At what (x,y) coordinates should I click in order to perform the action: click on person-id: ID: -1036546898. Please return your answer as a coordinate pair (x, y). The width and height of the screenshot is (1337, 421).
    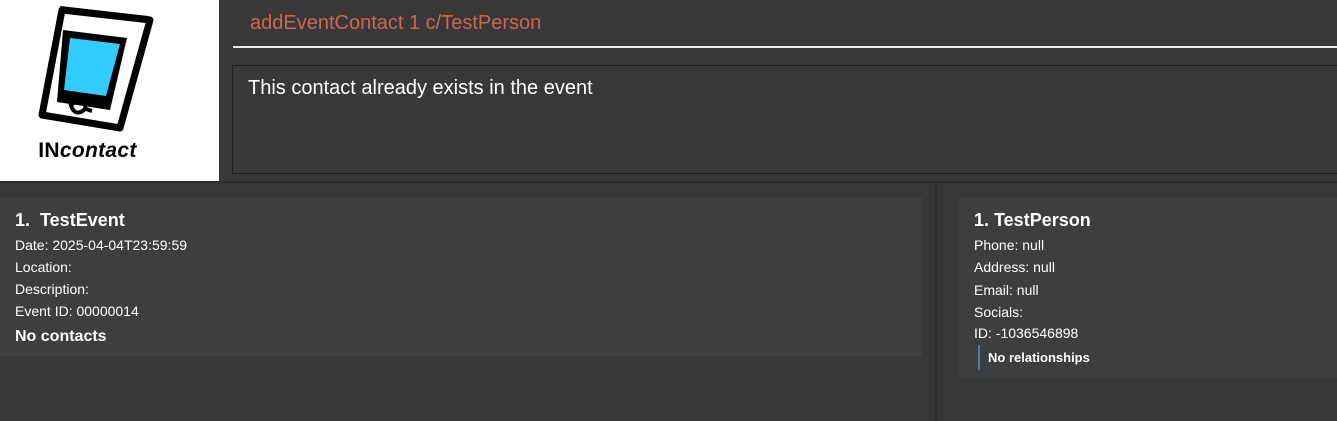
    Looking at the image, I should click on (1026, 333).